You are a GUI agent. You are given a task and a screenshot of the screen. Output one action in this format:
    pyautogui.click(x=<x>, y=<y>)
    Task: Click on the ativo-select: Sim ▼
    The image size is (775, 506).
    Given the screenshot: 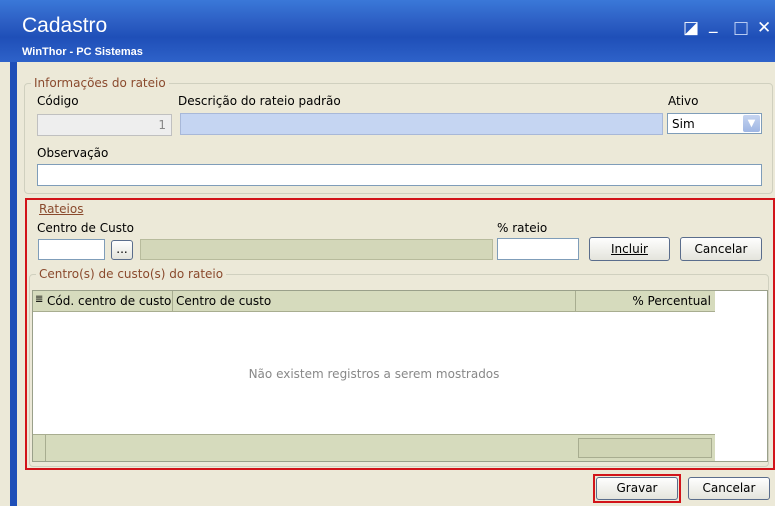 What is the action you would take?
    pyautogui.click(x=714, y=123)
    